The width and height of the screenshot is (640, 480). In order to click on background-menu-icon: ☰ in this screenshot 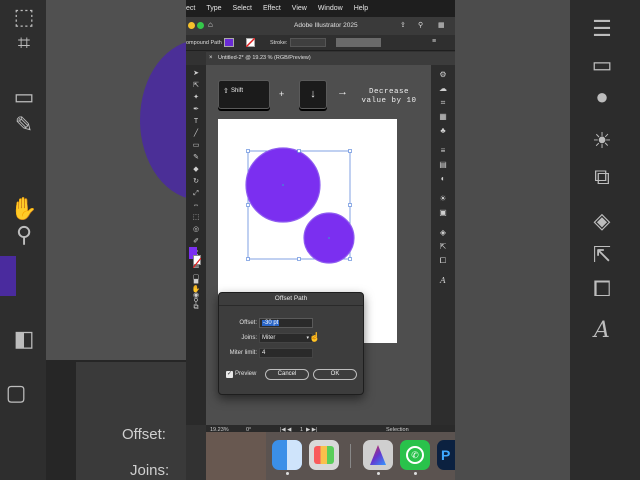, I will do `click(602, 28)`.